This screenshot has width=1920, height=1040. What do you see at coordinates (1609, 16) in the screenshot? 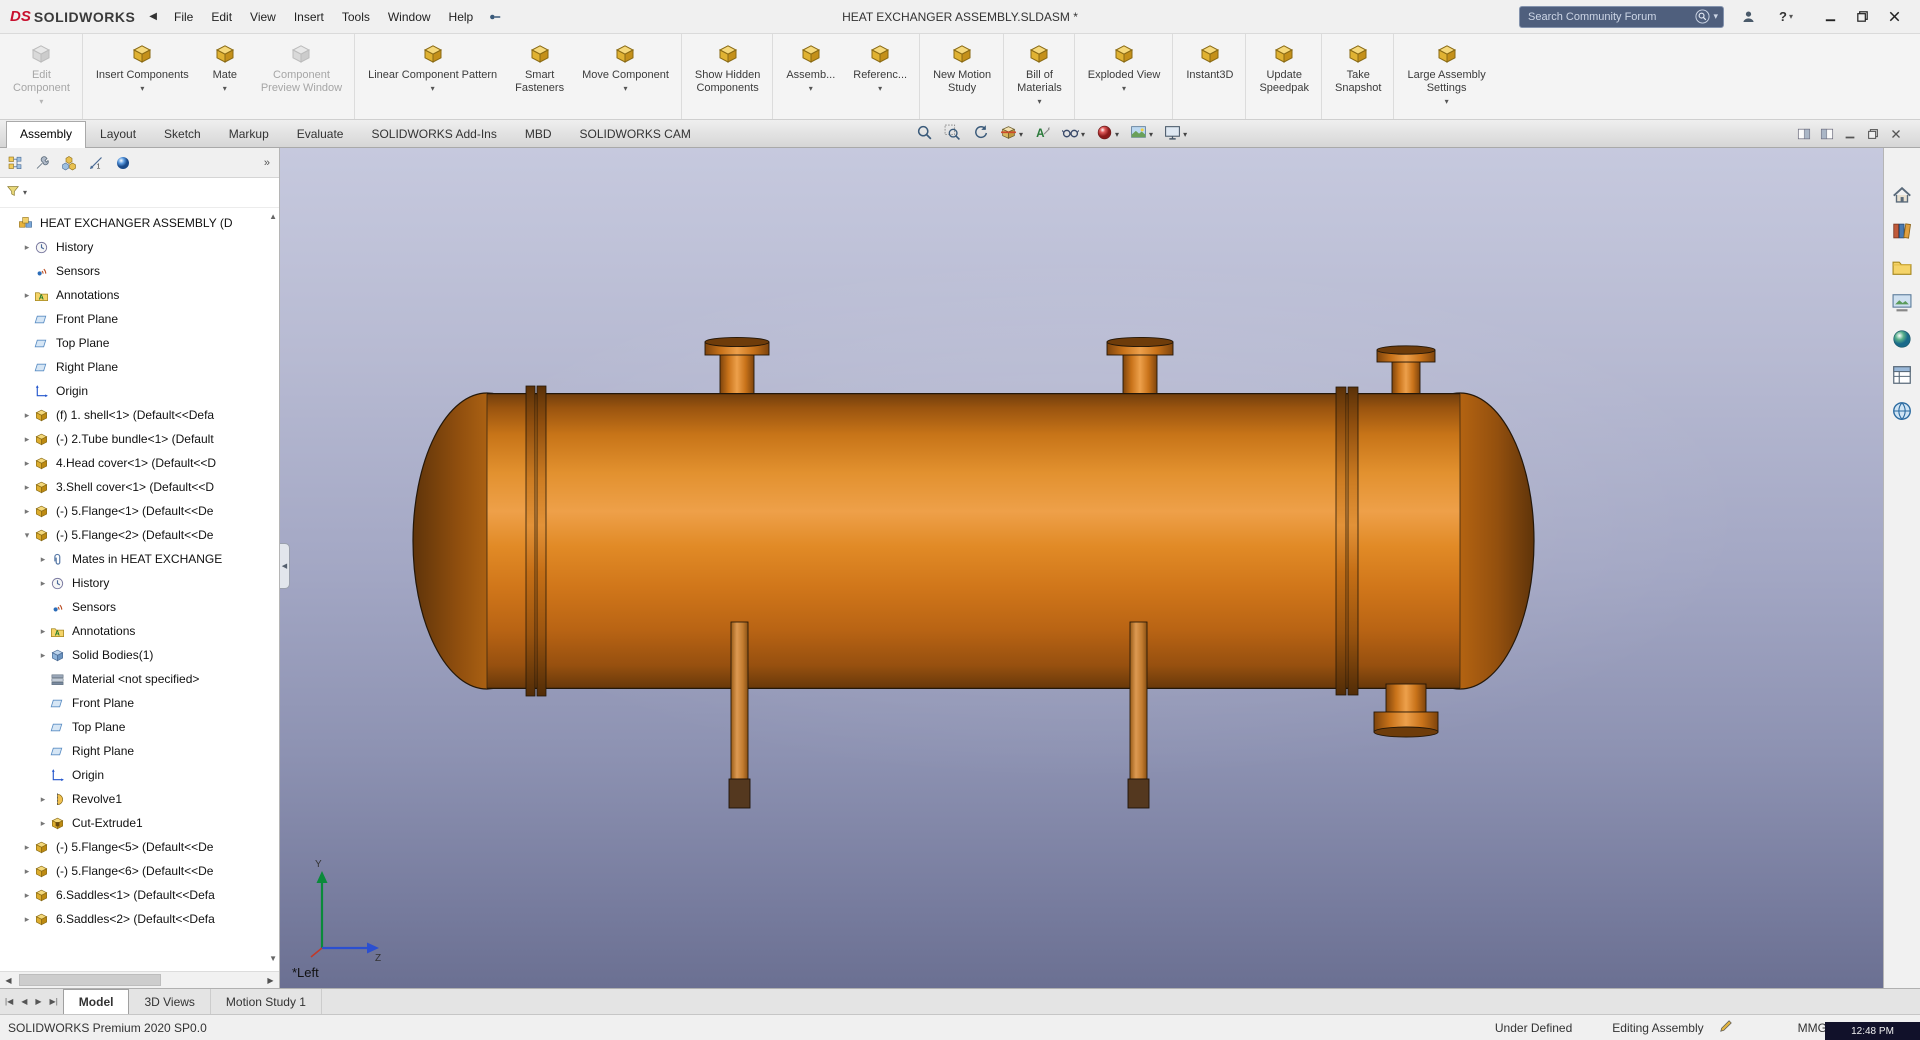
I see `search-input` at bounding box center [1609, 16].